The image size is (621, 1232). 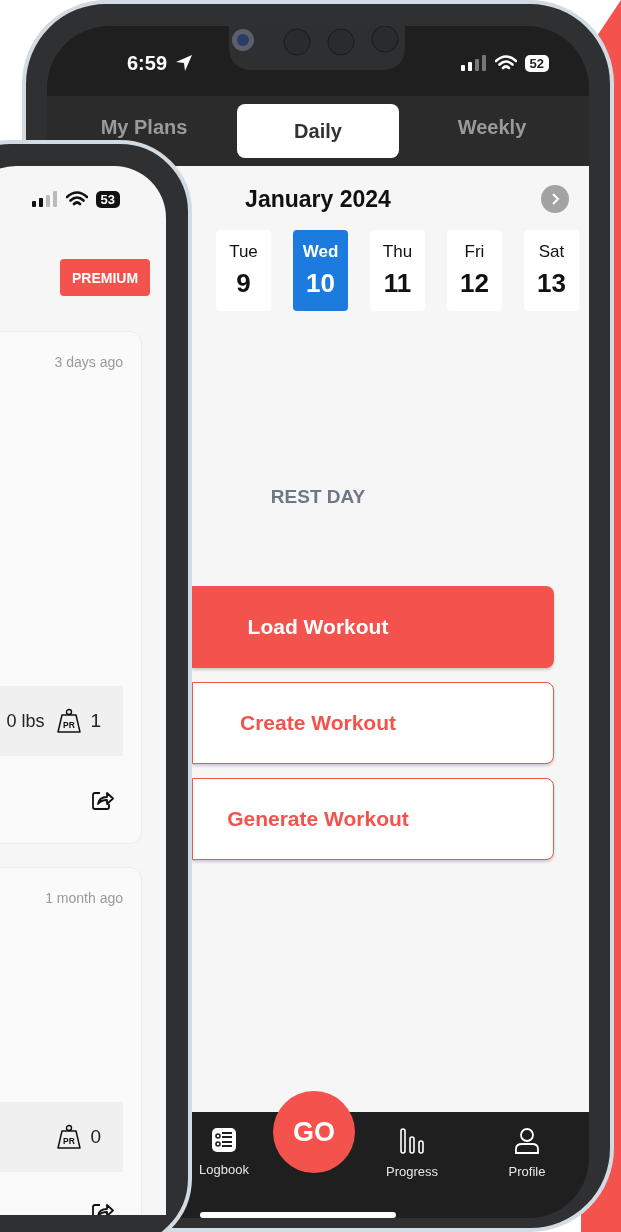 What do you see at coordinates (492, 127) in the screenshot?
I see `tab: Weekly` at bounding box center [492, 127].